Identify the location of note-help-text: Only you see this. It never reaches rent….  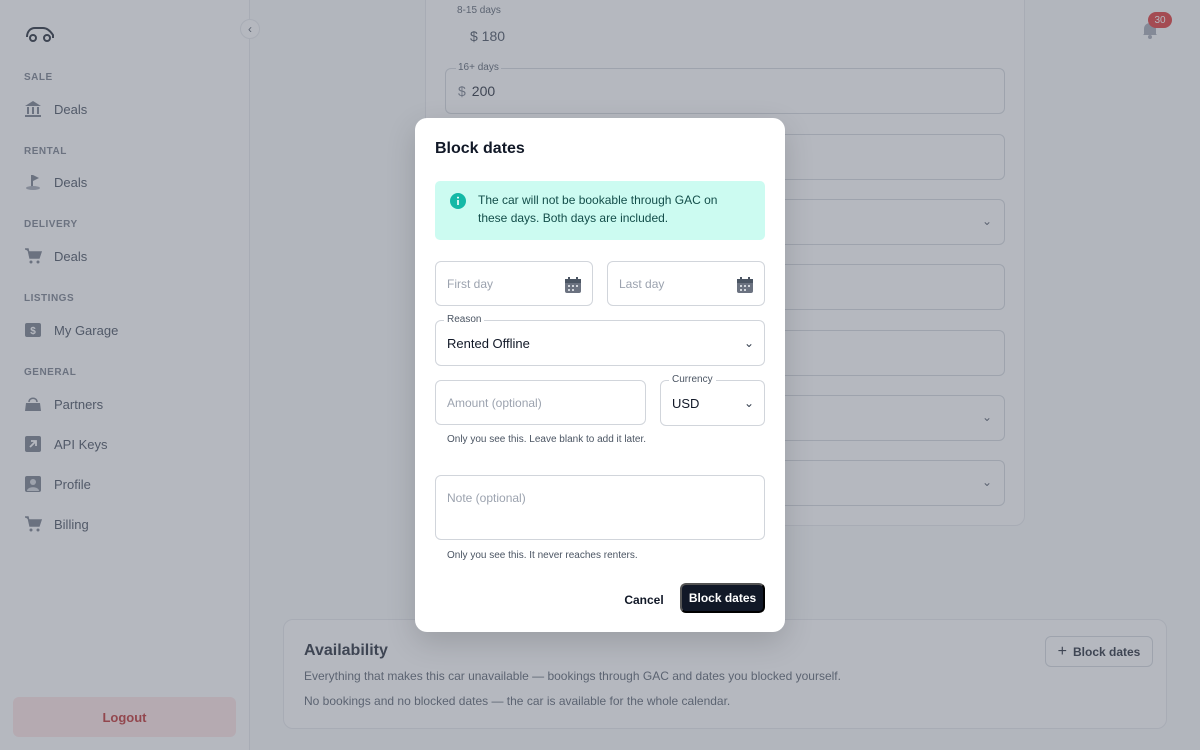
(542, 555).